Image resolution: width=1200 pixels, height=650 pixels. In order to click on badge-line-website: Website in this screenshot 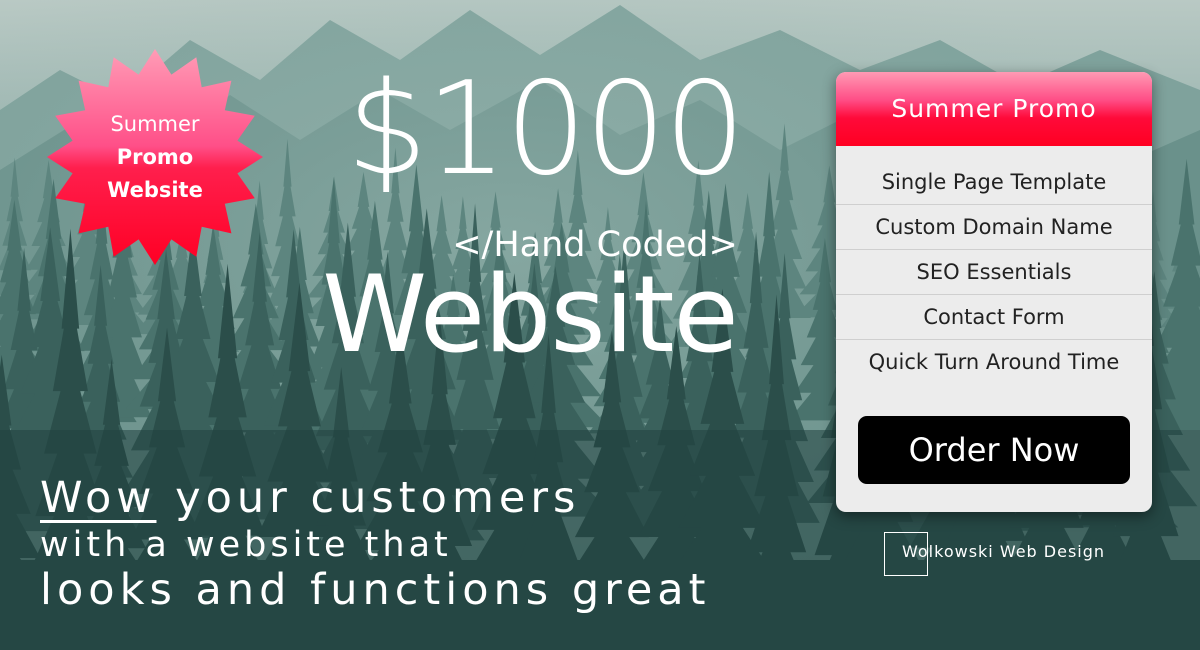, I will do `click(155, 190)`.